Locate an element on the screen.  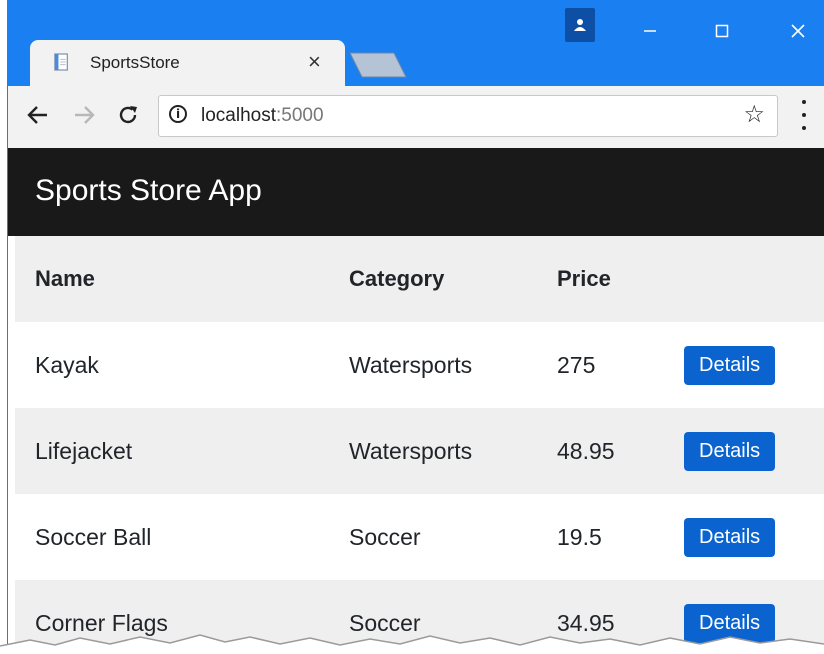
product-name: Lifejacket is located at coordinates (84, 450).